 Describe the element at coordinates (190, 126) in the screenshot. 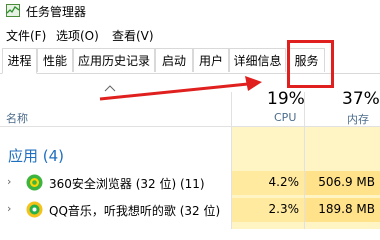

I see `header-divider` at that location.